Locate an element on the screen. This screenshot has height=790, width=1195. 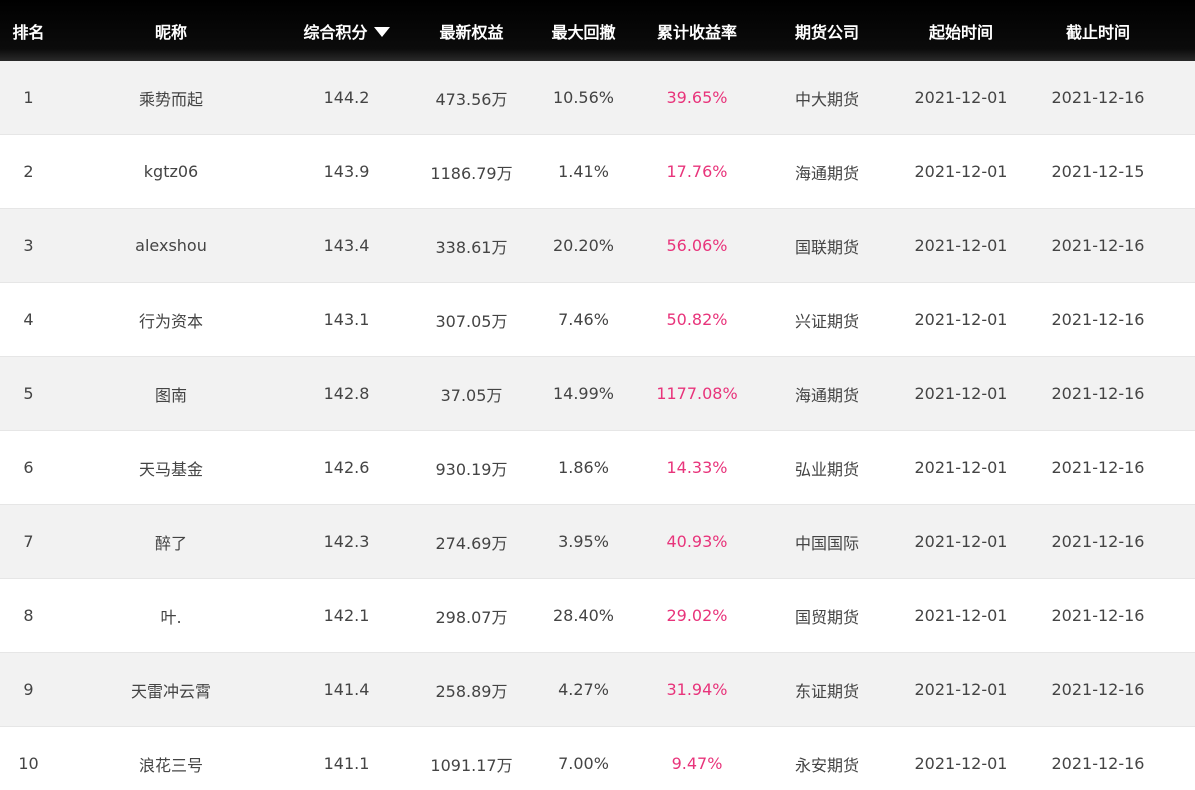
cell-cum-return: 1177.08% is located at coordinates (697, 393).